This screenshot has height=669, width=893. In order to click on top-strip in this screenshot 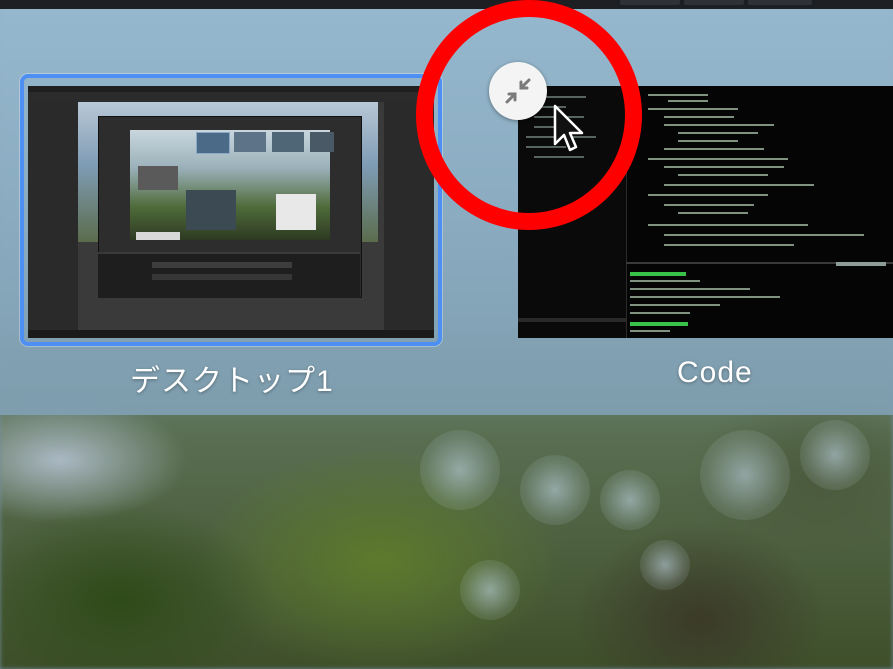, I will do `click(446, 4)`.